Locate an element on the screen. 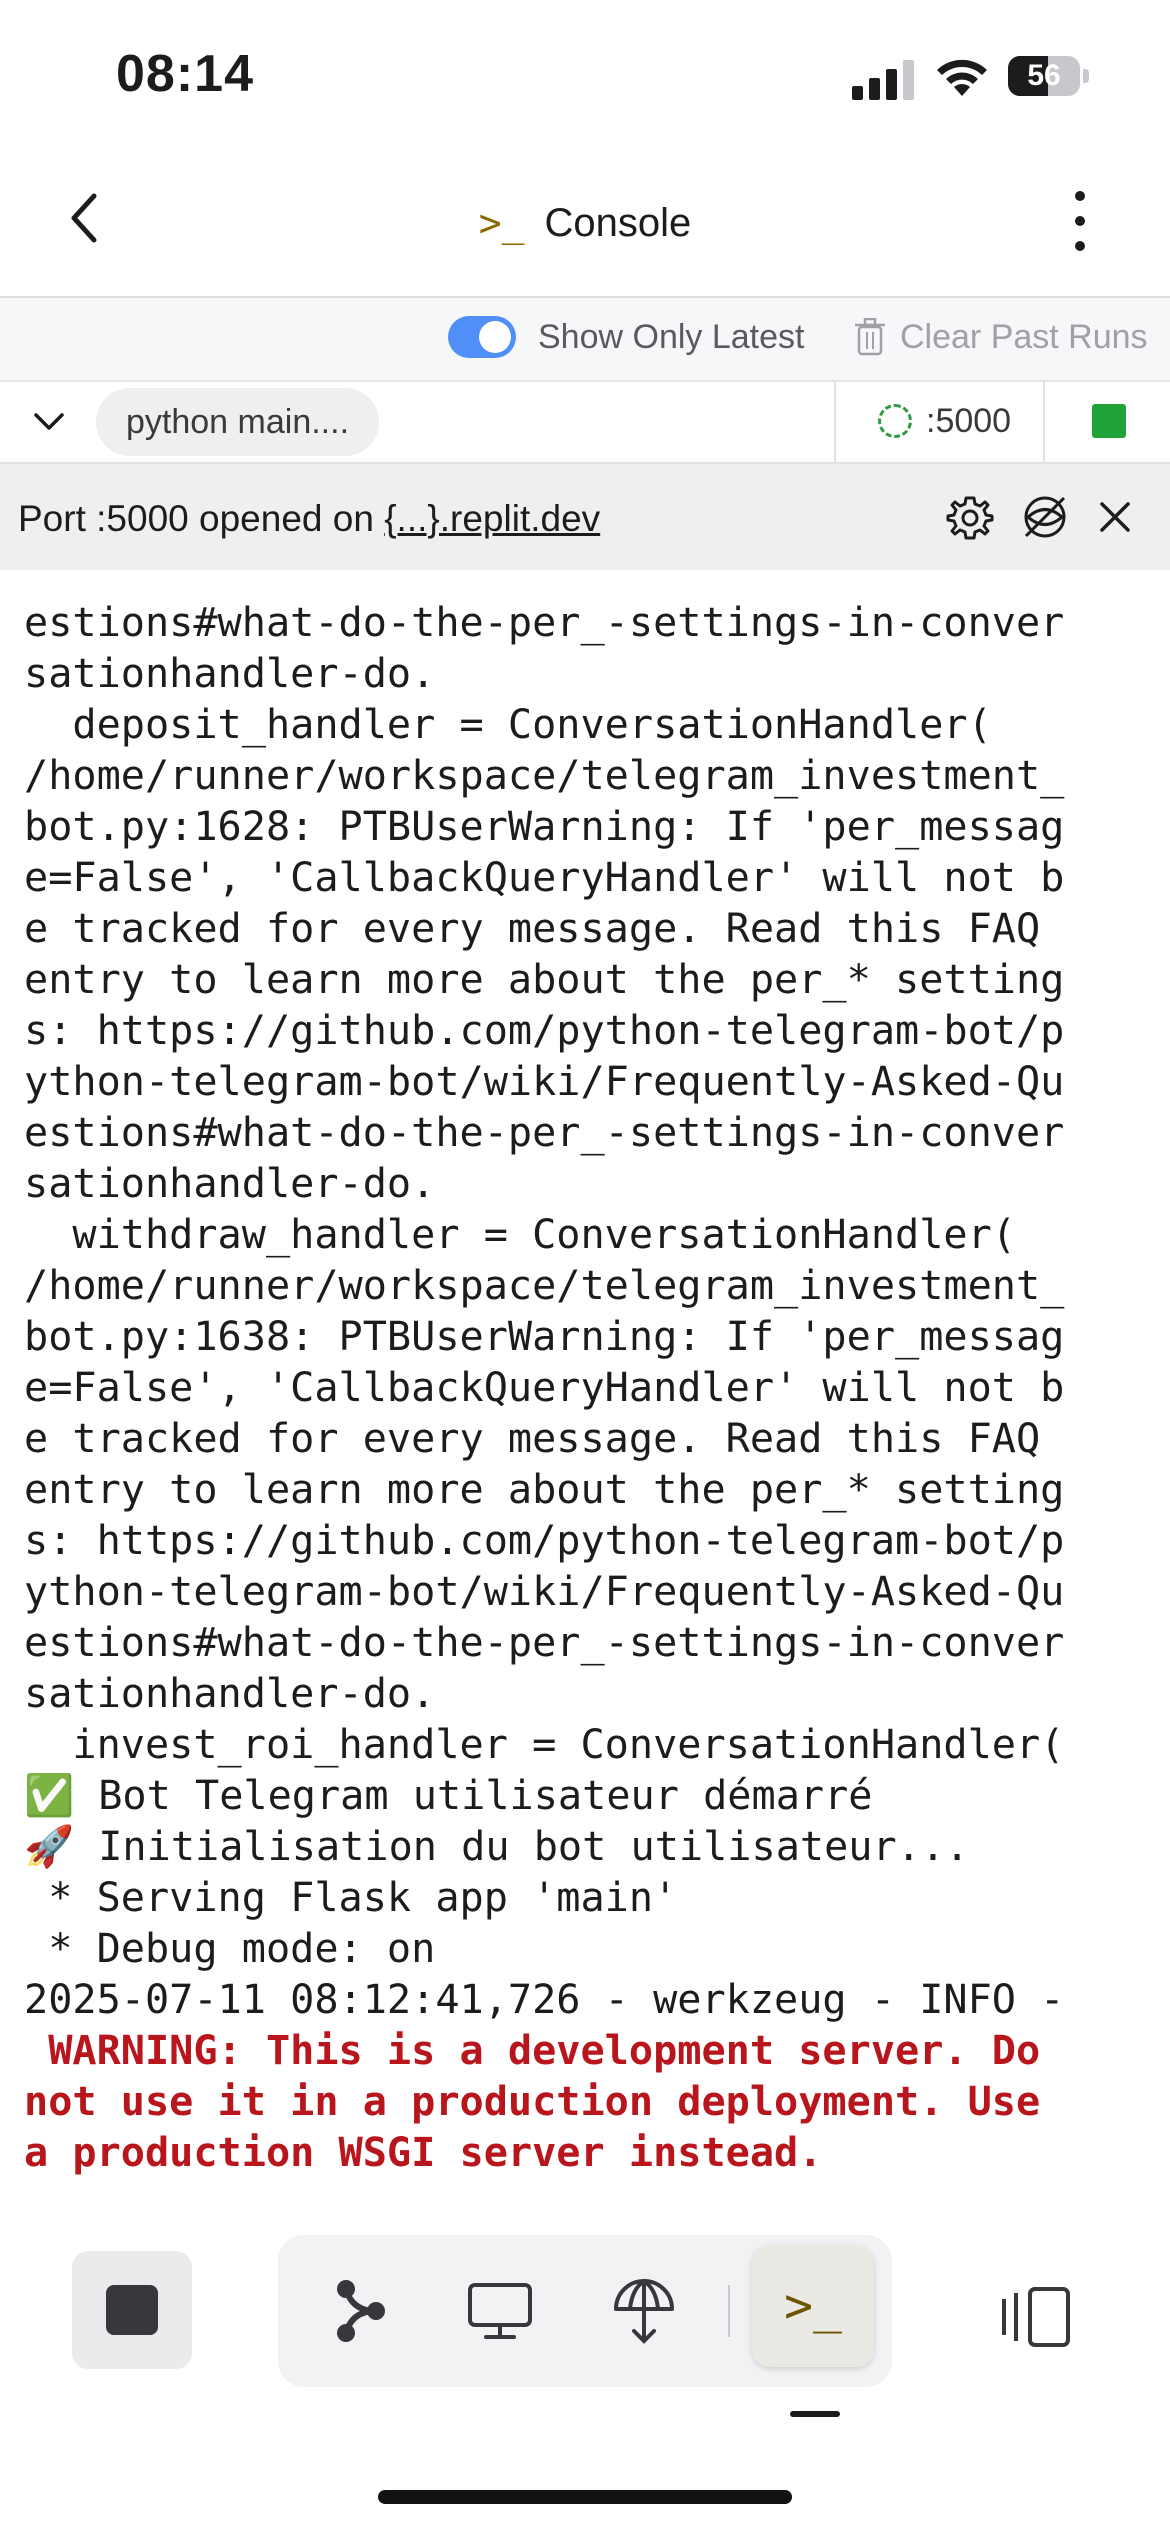 This screenshot has width=1170, height=2532. status-time: 08:14 is located at coordinates (185, 74).